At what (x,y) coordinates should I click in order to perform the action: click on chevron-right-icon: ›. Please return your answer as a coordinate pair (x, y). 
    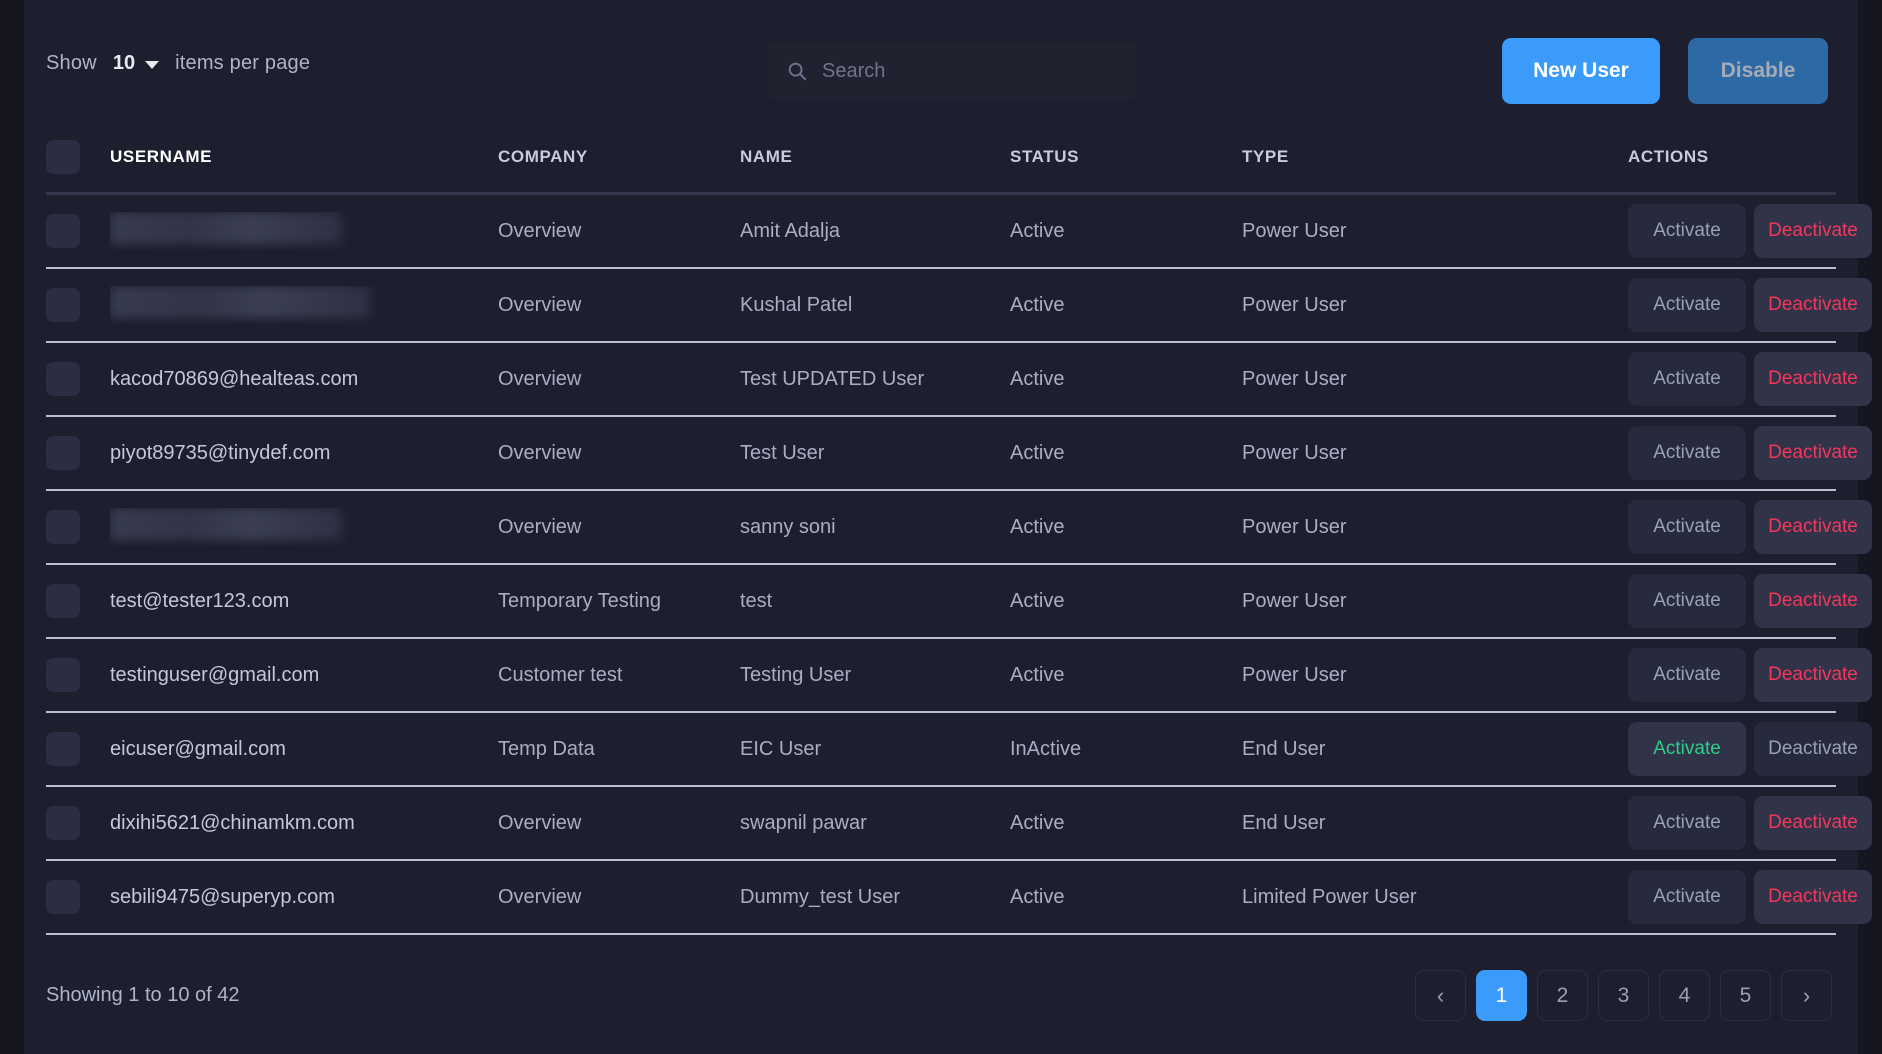
    Looking at the image, I should click on (1806, 995).